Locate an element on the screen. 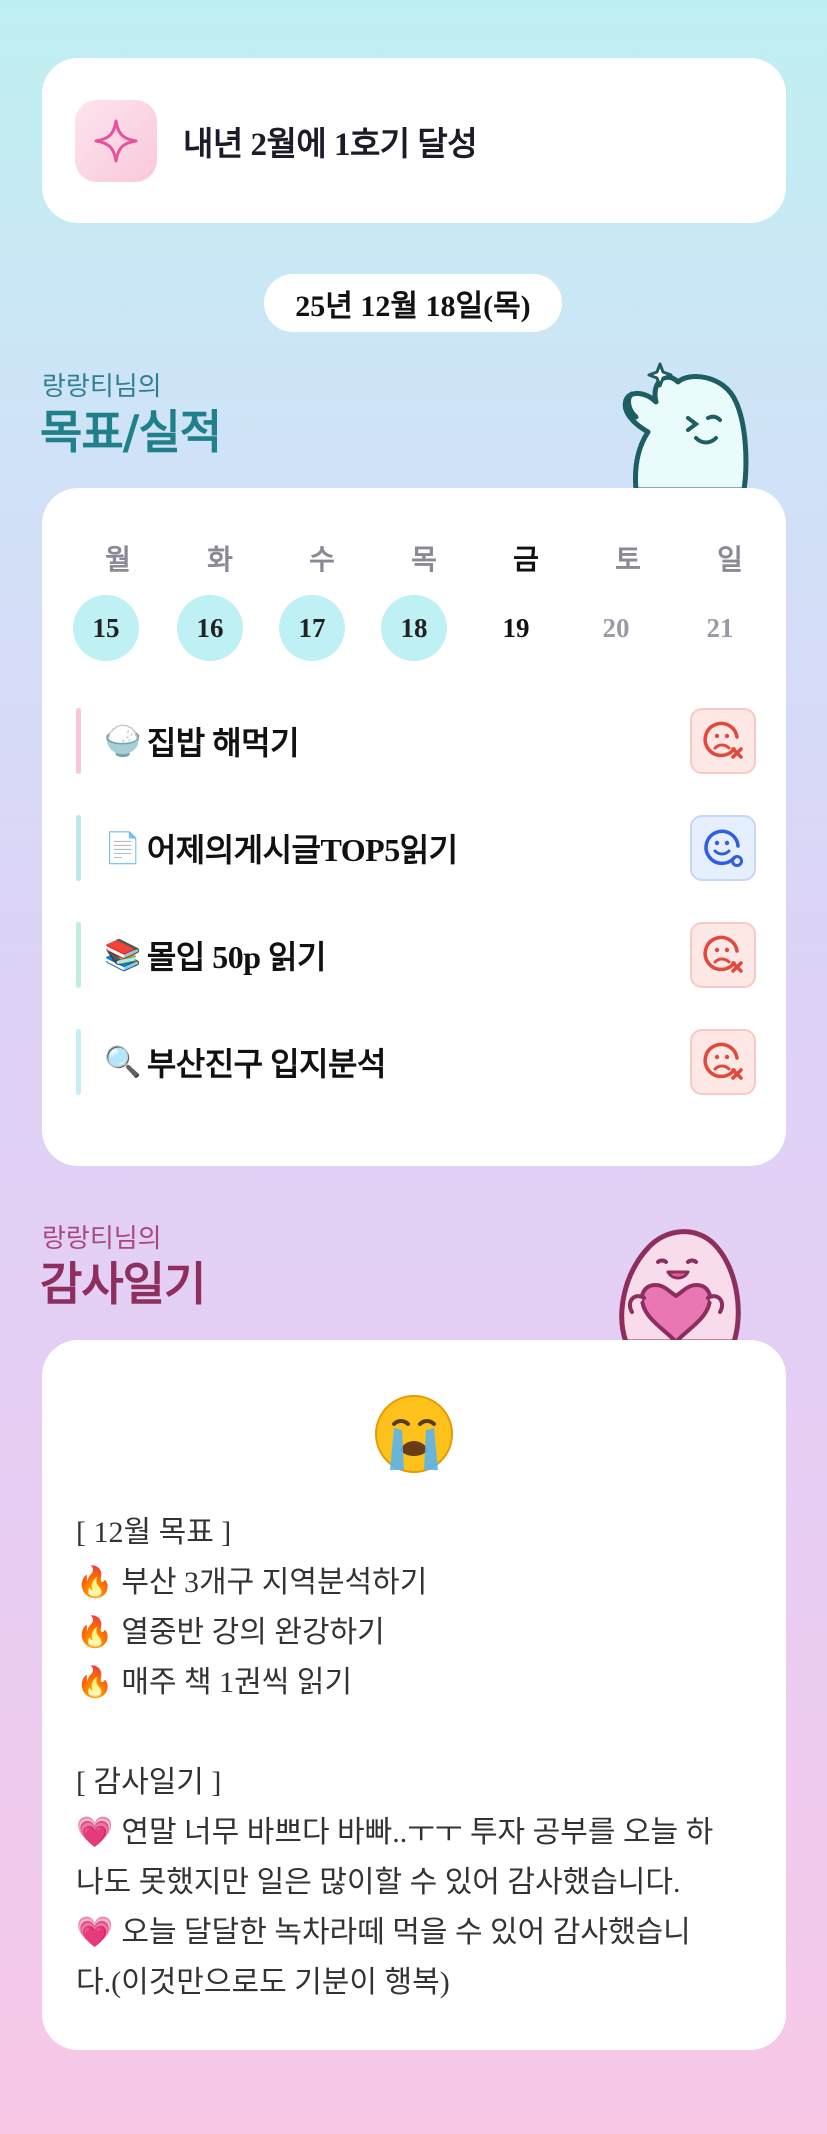 Image resolution: width=827 pixels, height=2134 pixels. weekday-sat: 토 is located at coordinates (628, 559).